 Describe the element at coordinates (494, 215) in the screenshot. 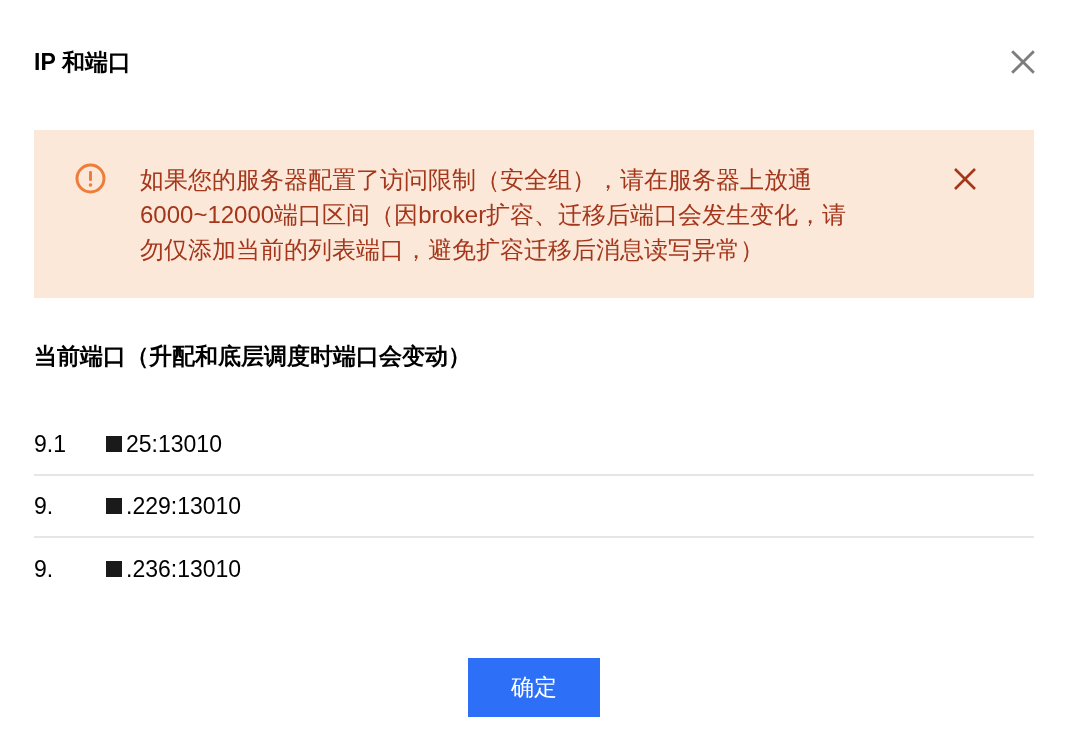

I see `alert-message: 如果您的服务器配置了访问限制（安全组），请在服务器上放通6000~12000端口区间（因broker扩容、迁移后端口会发生变化，请勿仅添加当前的列表端口，避免扩容迁移后消息读写异常）` at that location.